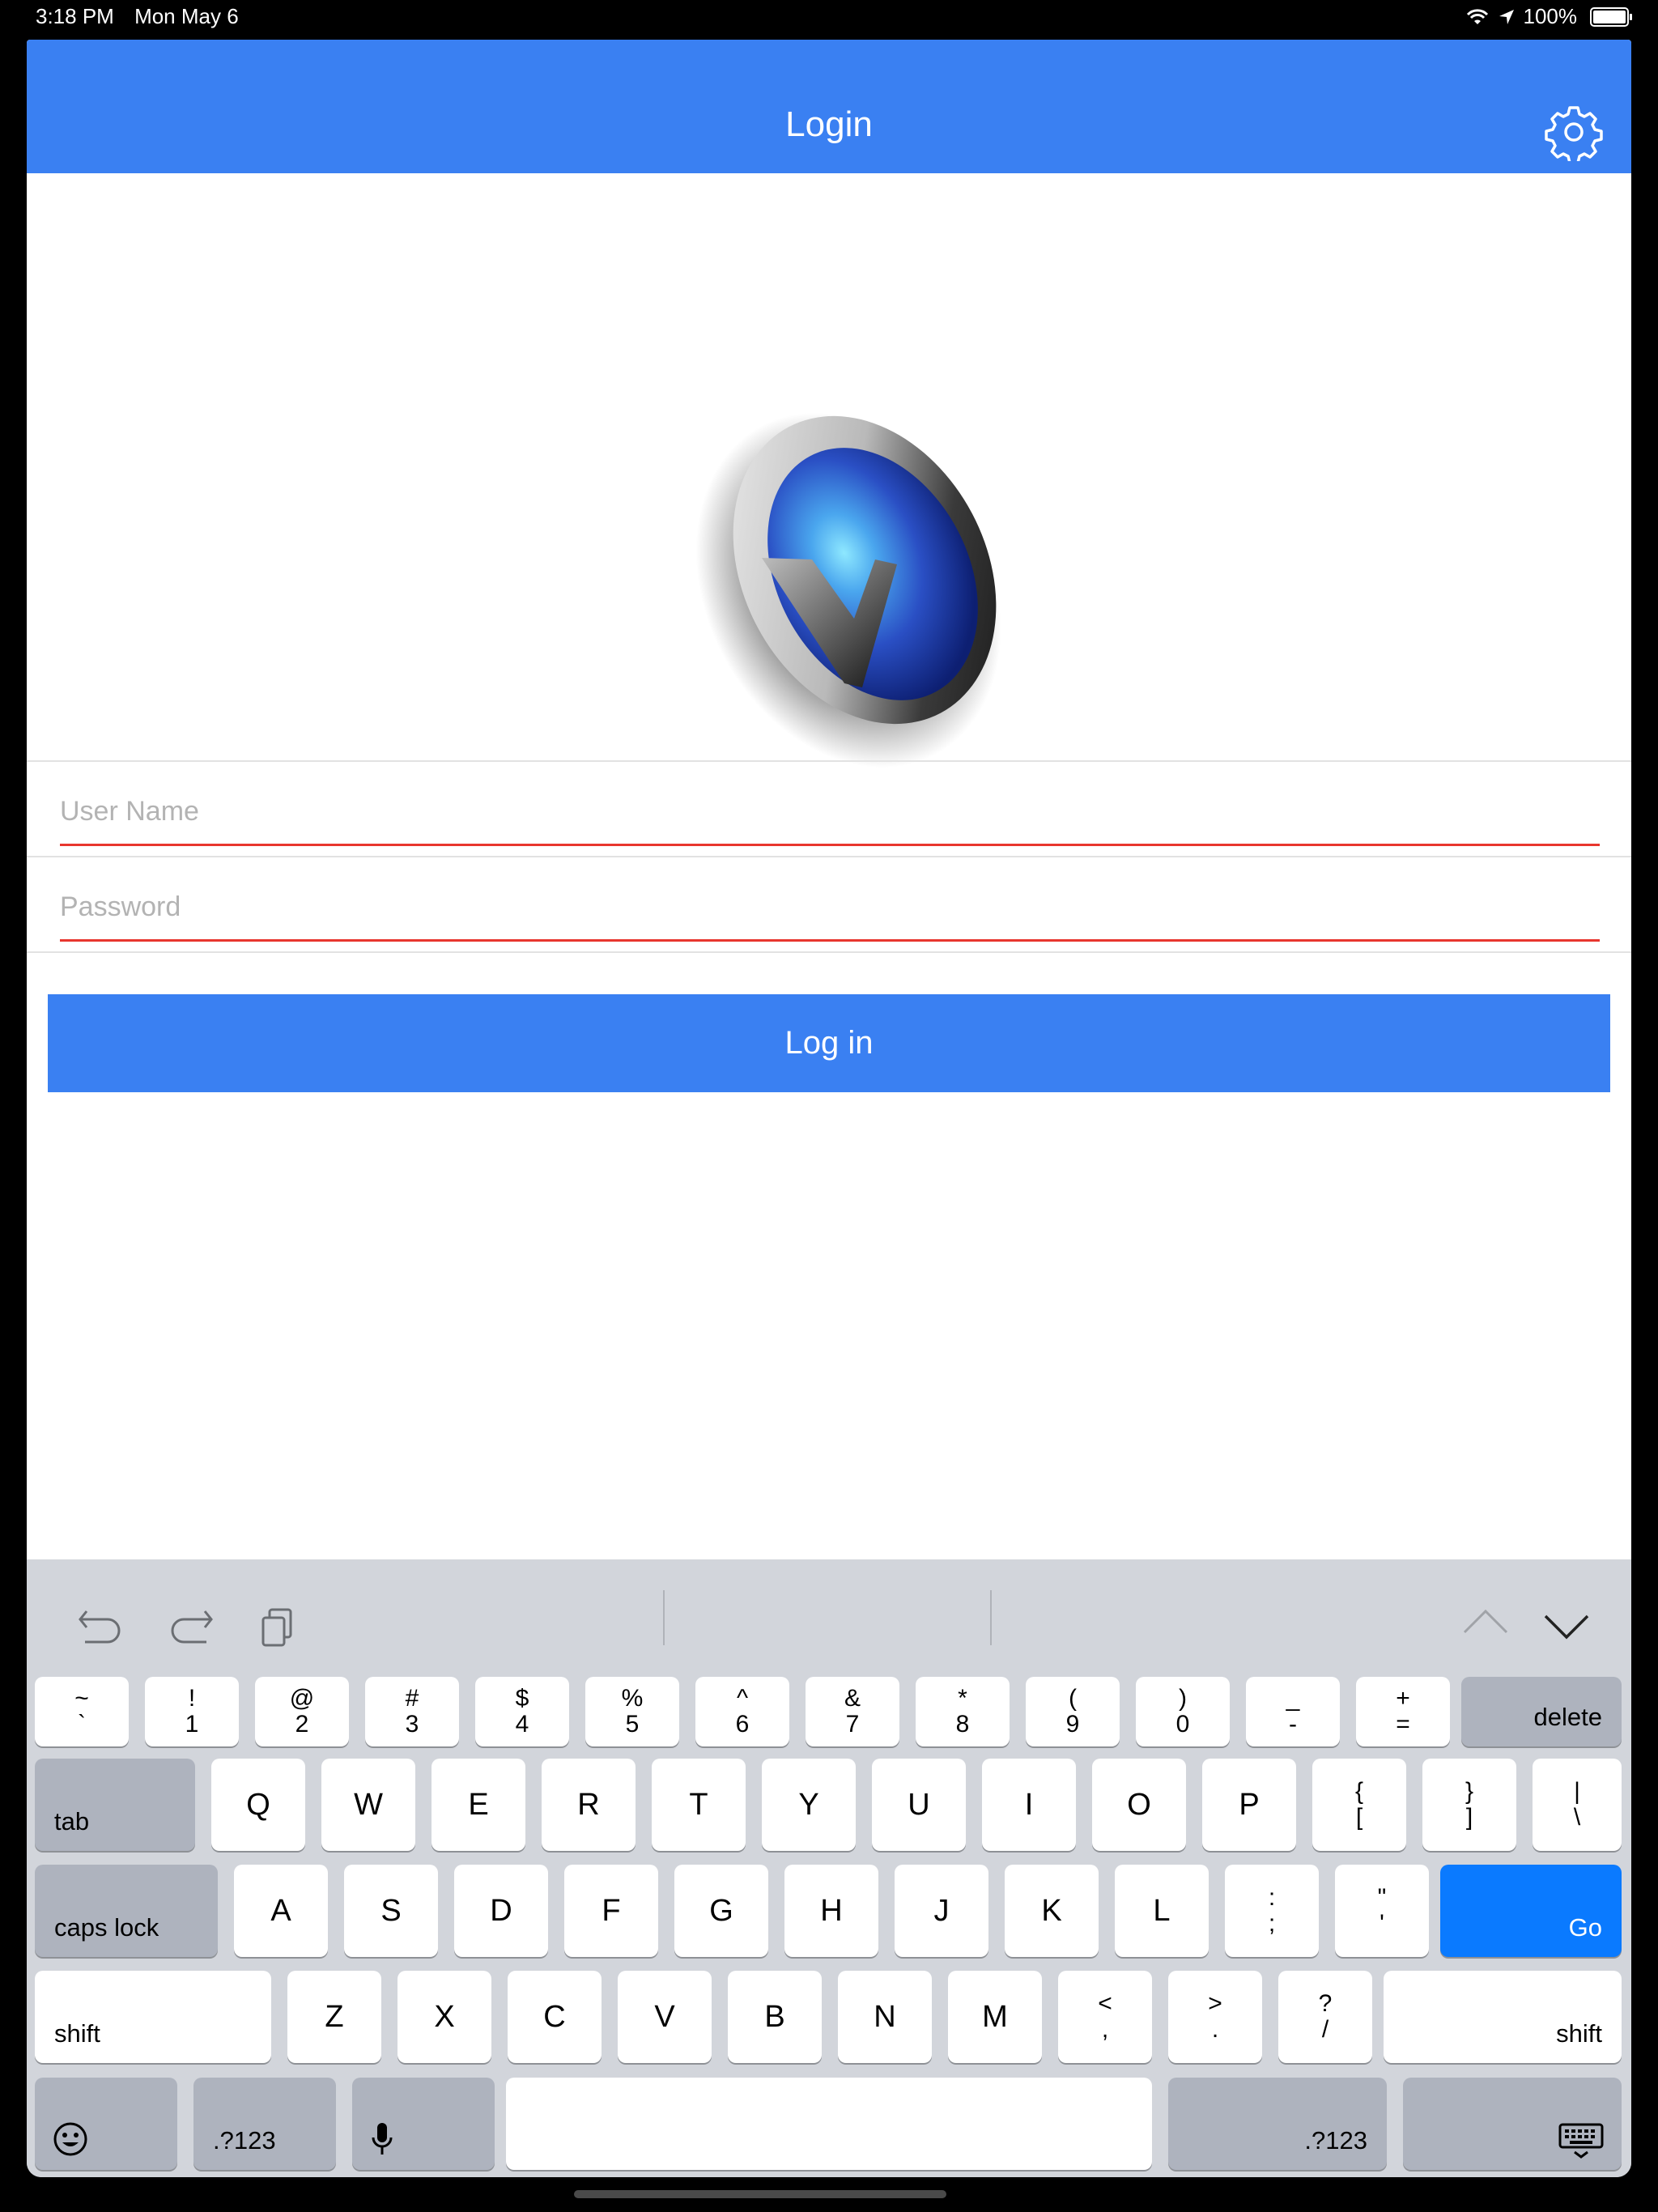 Image resolution: width=1658 pixels, height=2212 pixels. What do you see at coordinates (412, 1712) in the screenshot?
I see `key-3: #3` at bounding box center [412, 1712].